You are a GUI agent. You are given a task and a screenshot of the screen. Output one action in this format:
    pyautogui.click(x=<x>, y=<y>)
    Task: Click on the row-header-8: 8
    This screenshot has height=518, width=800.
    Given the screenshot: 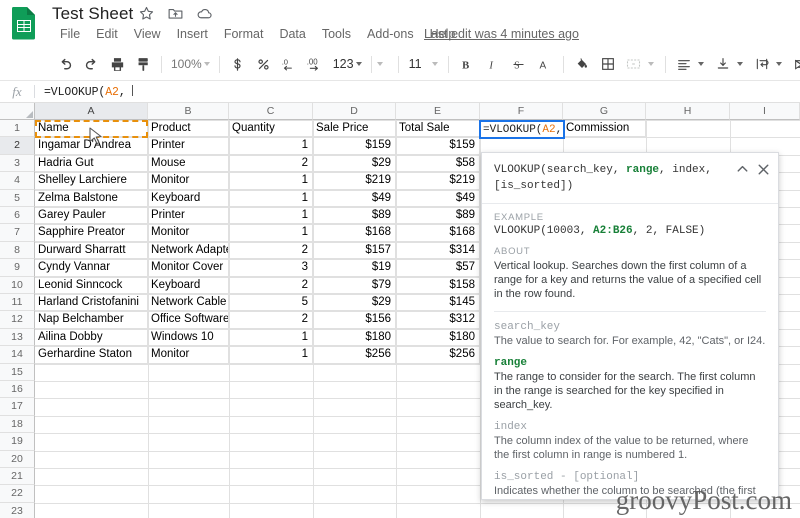 What is the action you would take?
    pyautogui.click(x=17, y=250)
    